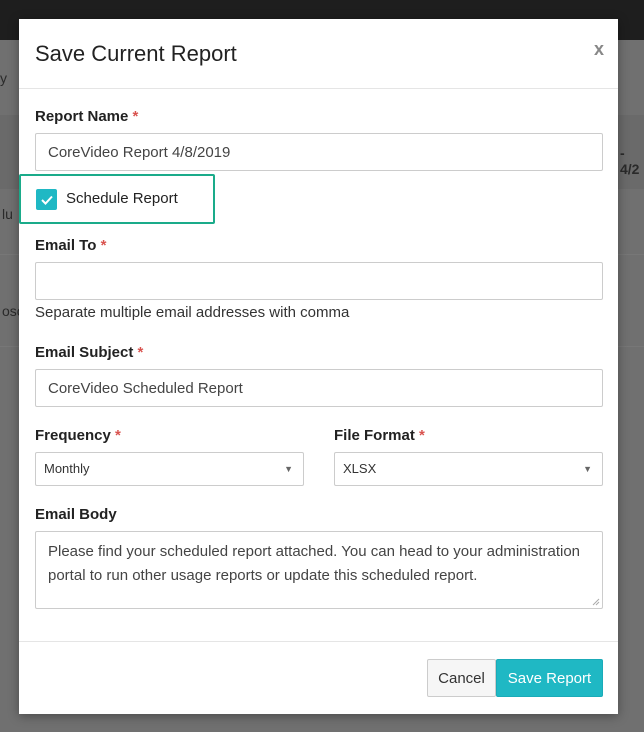 The image size is (644, 732). I want to click on close-icon: x, so click(599, 49).